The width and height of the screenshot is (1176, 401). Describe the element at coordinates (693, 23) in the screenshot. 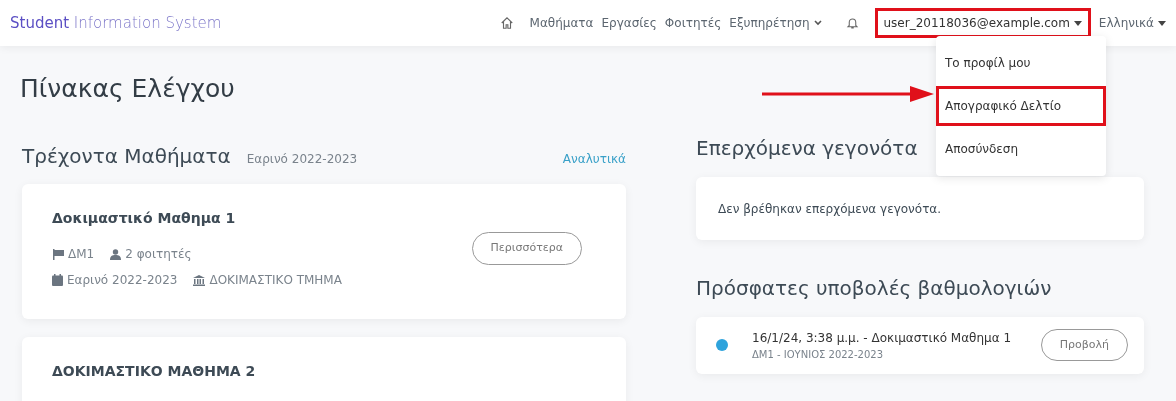

I see `nav-link: Φοιτητές` at that location.